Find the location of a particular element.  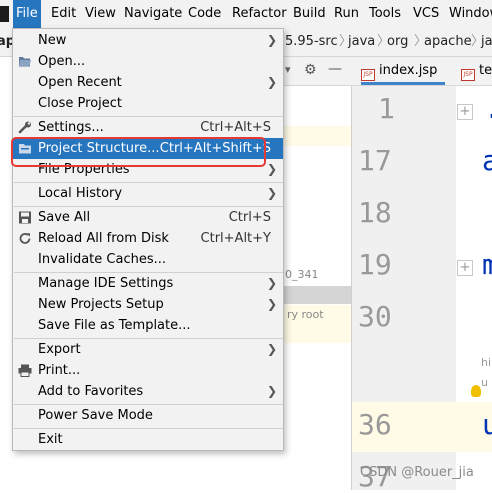

menu-item-new-projects-setup: New Projects Setup ❯ is located at coordinates (148, 304).